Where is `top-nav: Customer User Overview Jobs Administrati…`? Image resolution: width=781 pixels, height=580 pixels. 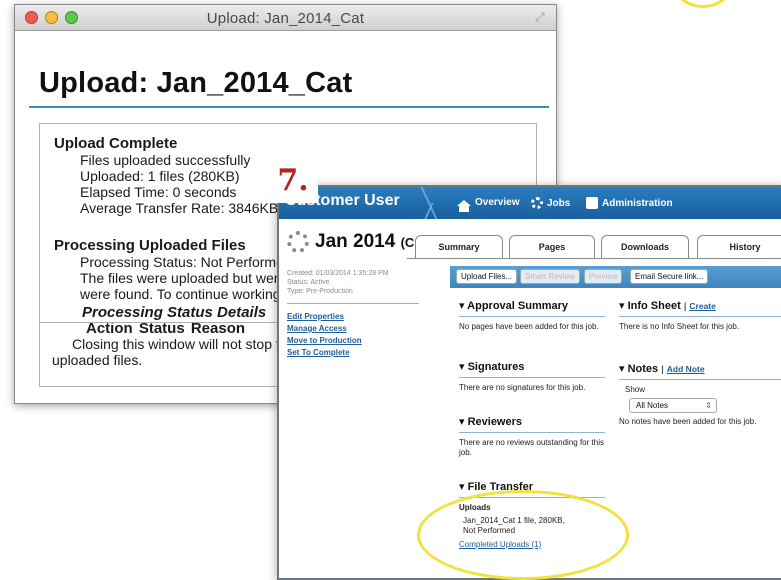
top-nav: Customer User Overview Jobs Administrati… is located at coordinates (530, 203).